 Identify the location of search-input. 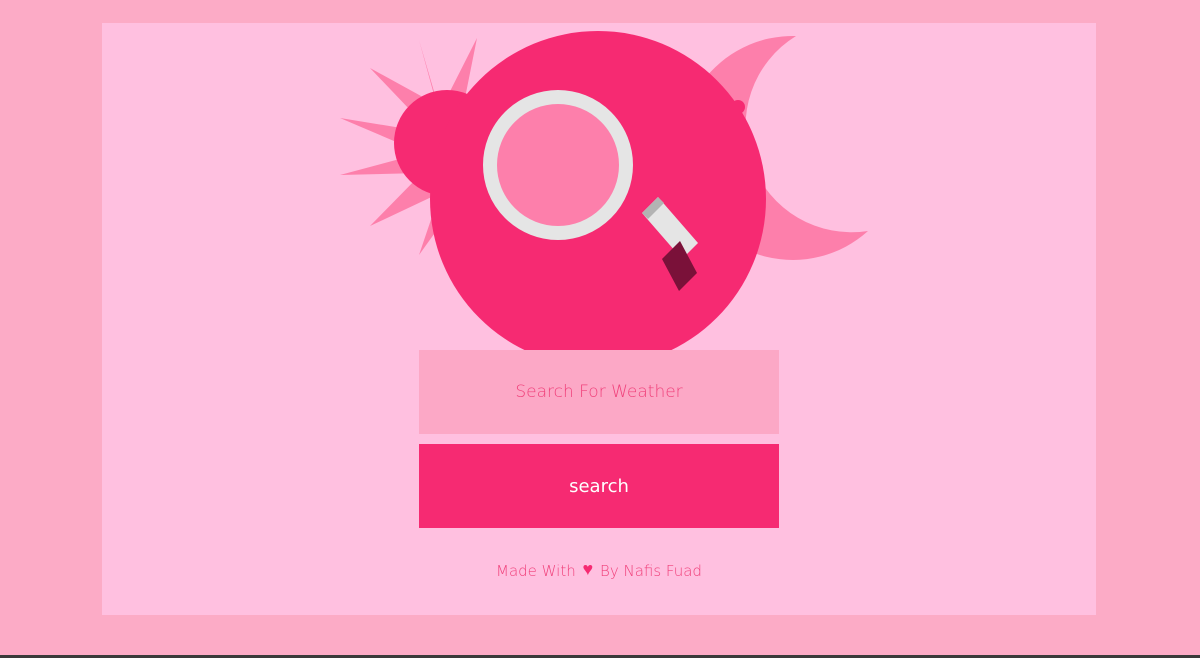
(599, 392).